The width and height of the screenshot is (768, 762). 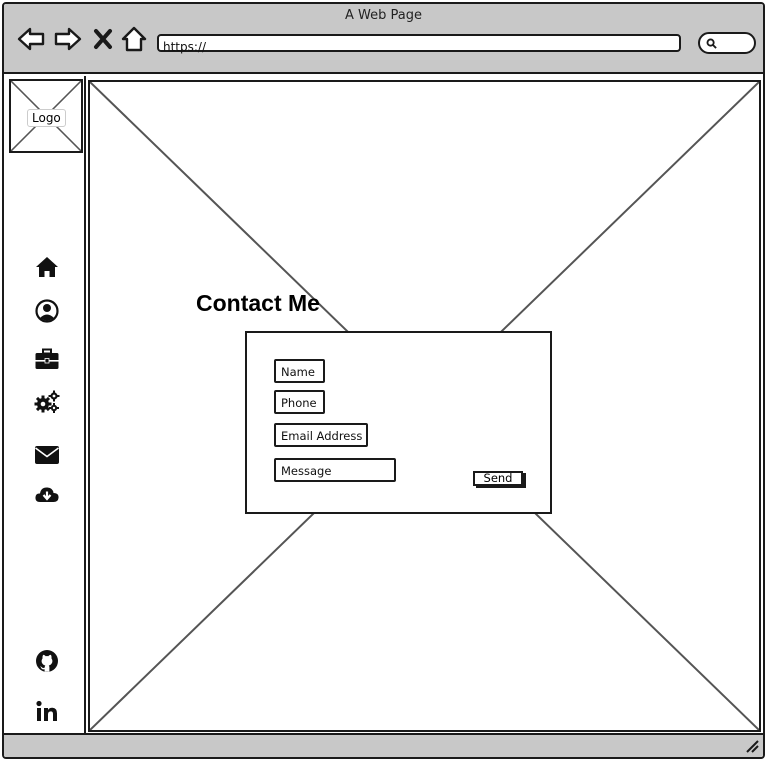 I want to click on browser-toolbar: A Web Page, so click(x=383, y=39).